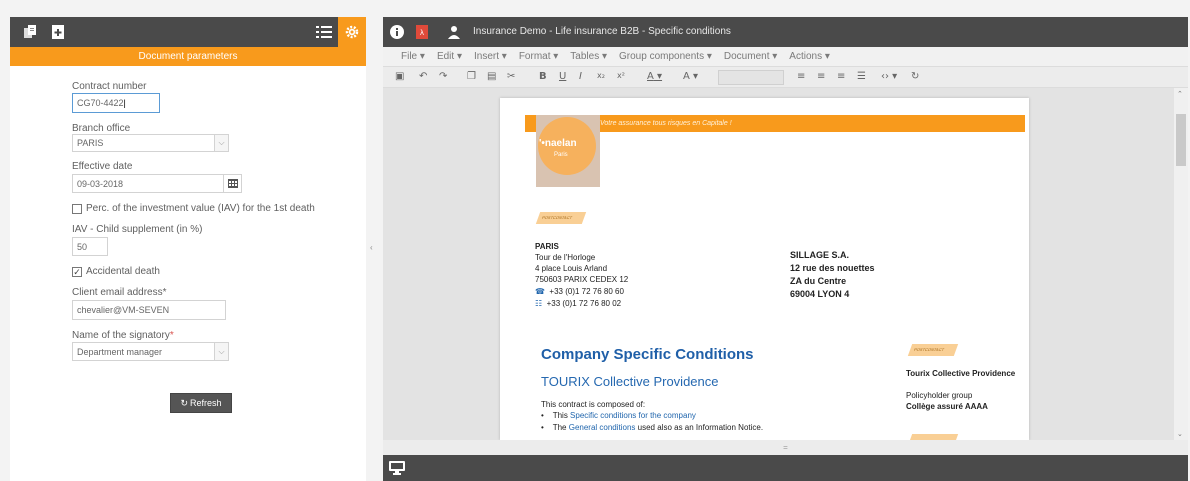  Describe the element at coordinates (861, 76) in the screenshot. I see `justify-icon: ☰` at that location.